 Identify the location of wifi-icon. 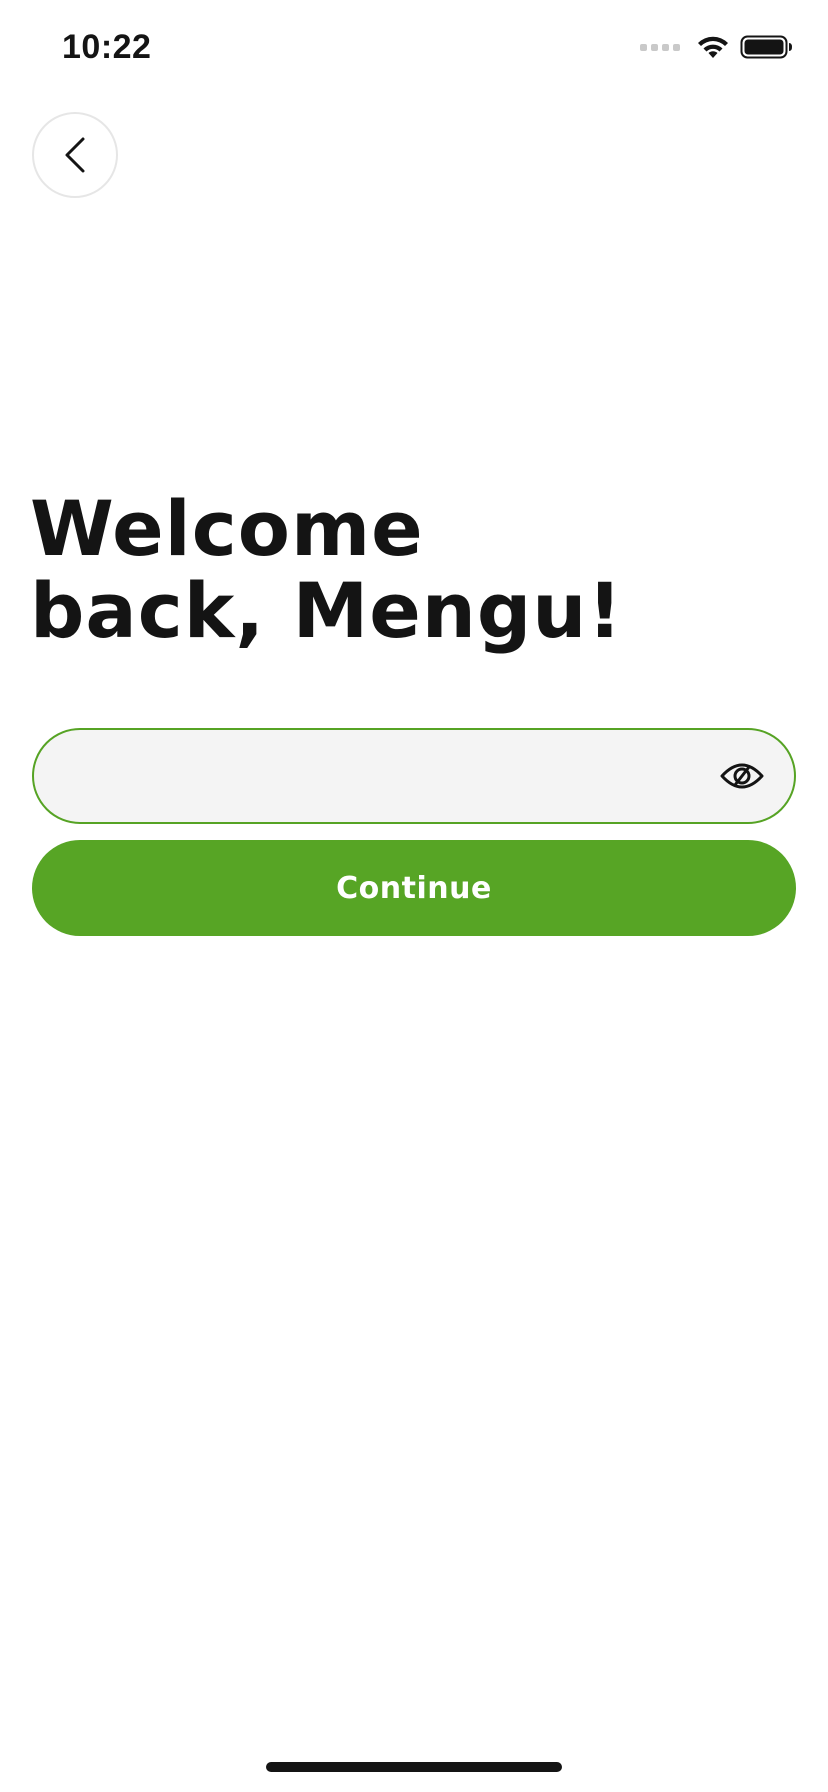
(713, 47).